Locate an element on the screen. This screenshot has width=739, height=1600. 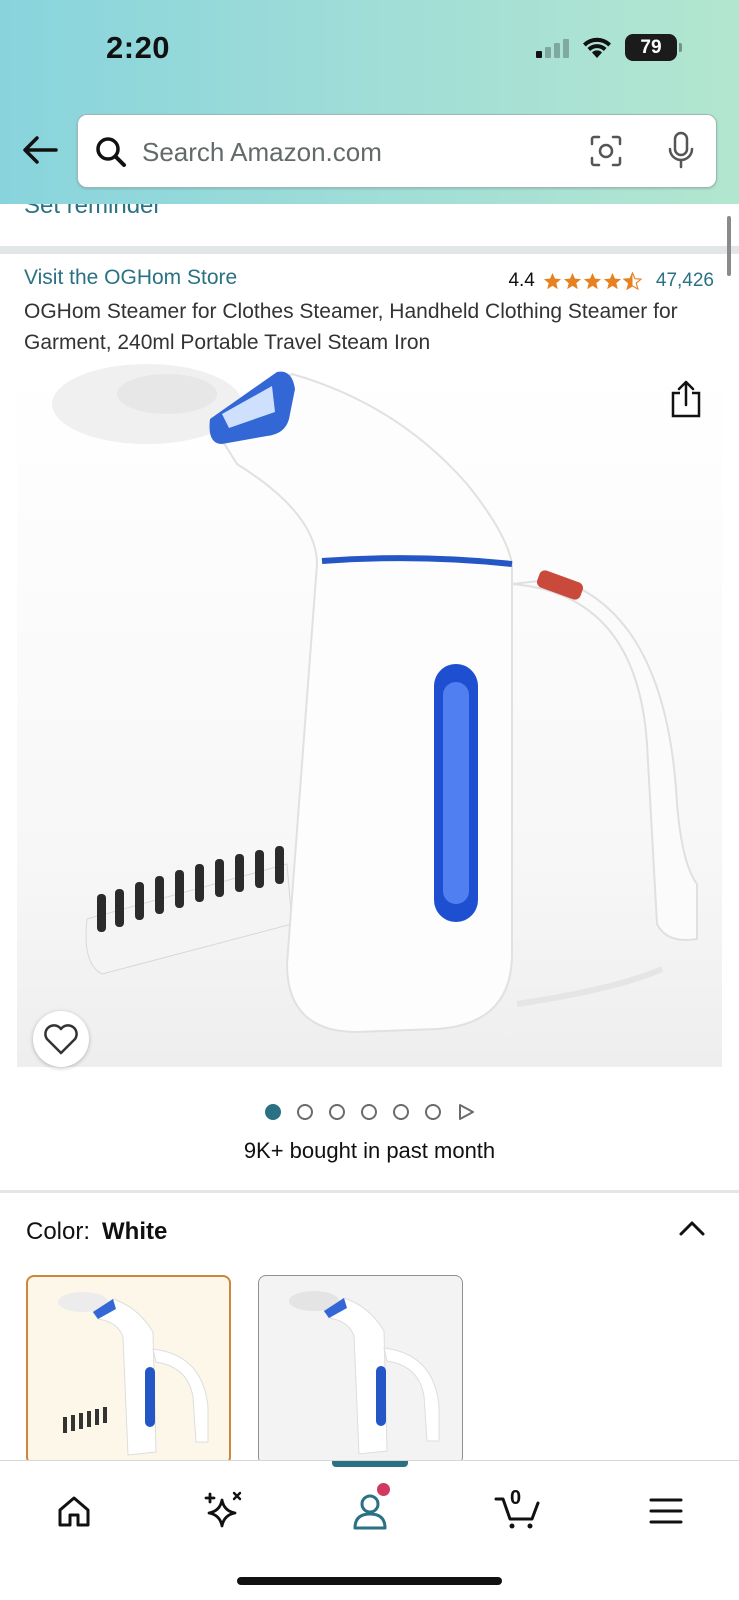
collapse-color-button is located at coordinates (692, 1228).